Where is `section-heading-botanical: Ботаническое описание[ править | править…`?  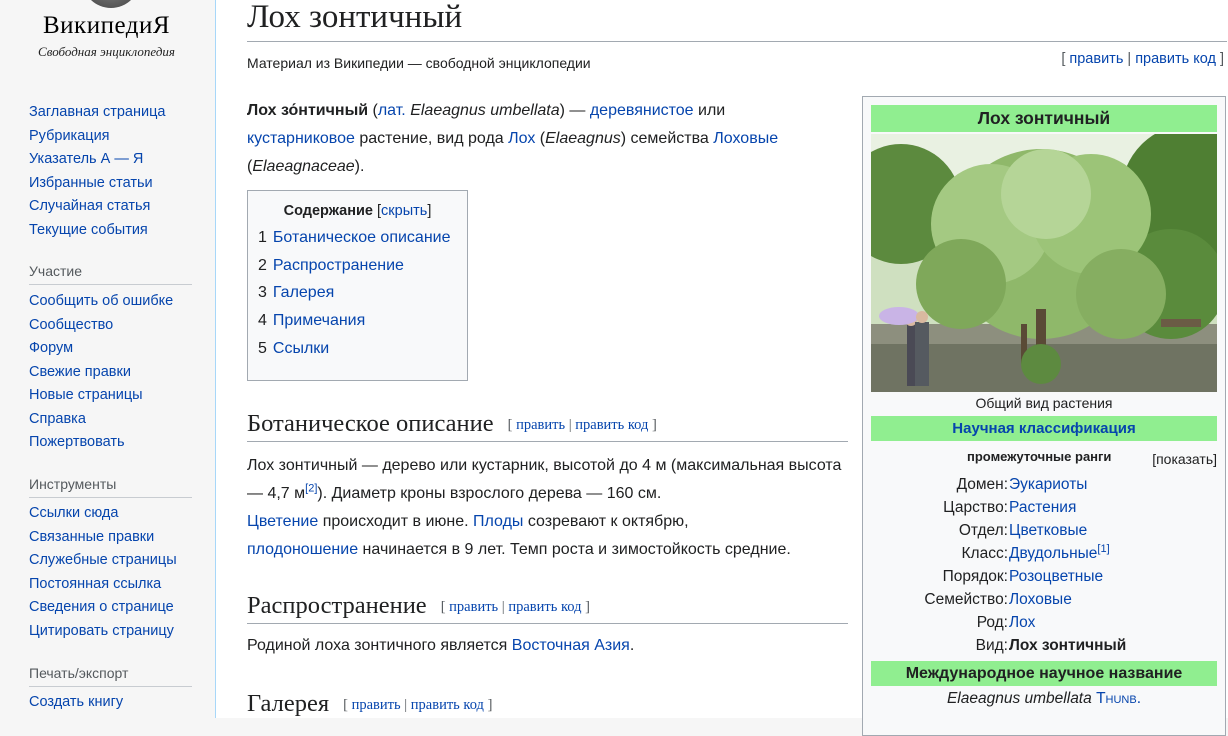 section-heading-botanical: Ботаническое описание[ править | править… is located at coordinates (547, 425).